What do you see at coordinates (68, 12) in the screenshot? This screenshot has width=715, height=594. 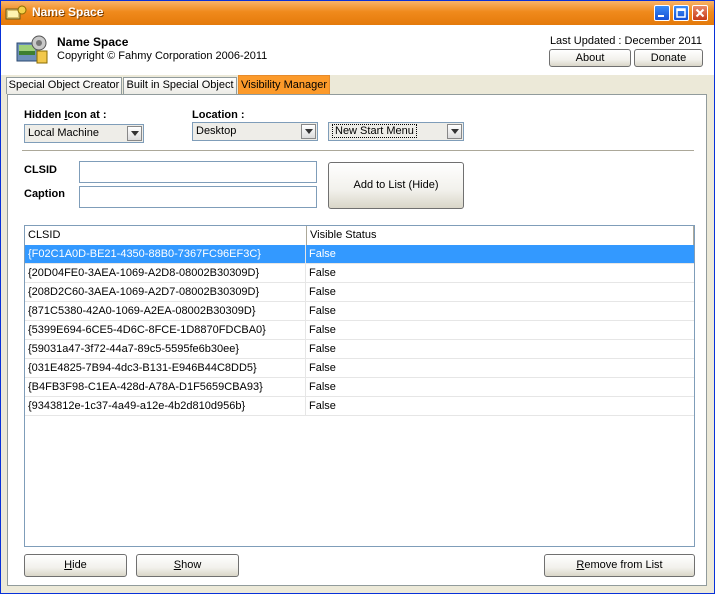 I see `window-title: Name Space` at bounding box center [68, 12].